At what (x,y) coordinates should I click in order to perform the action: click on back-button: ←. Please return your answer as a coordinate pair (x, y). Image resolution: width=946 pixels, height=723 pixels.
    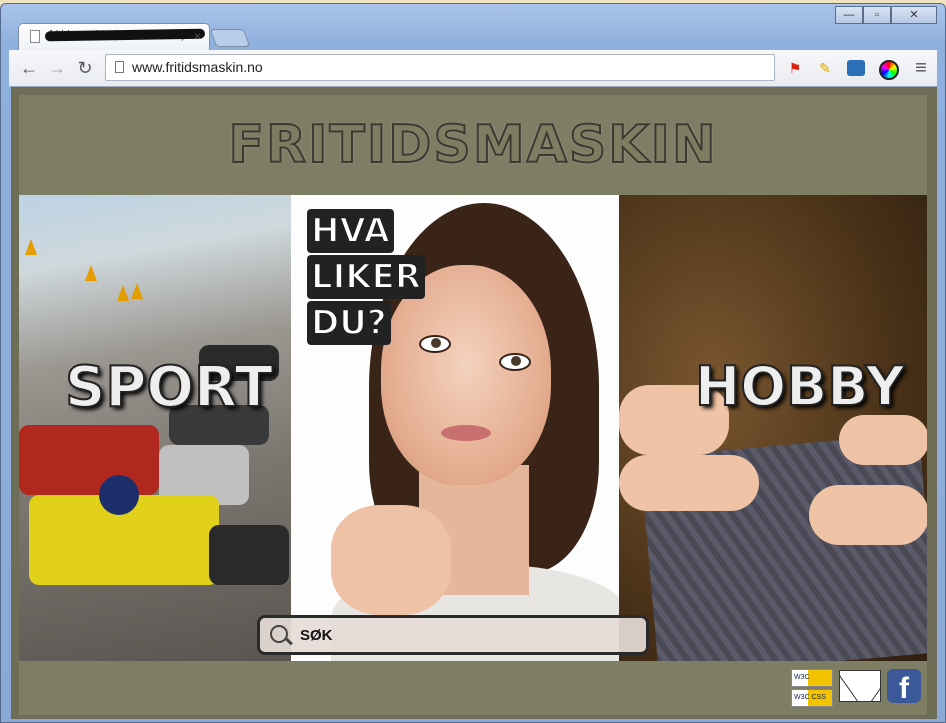
    Looking at the image, I should click on (29, 68).